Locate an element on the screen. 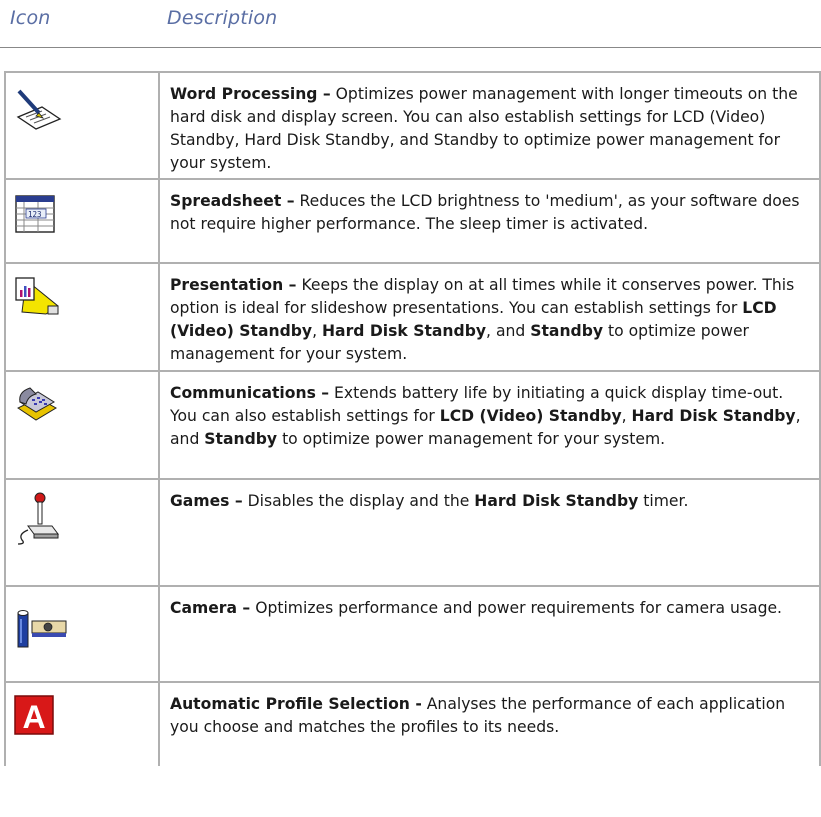 The width and height of the screenshot is (821, 817). svg-text: 123 is located at coordinates (35, 214).